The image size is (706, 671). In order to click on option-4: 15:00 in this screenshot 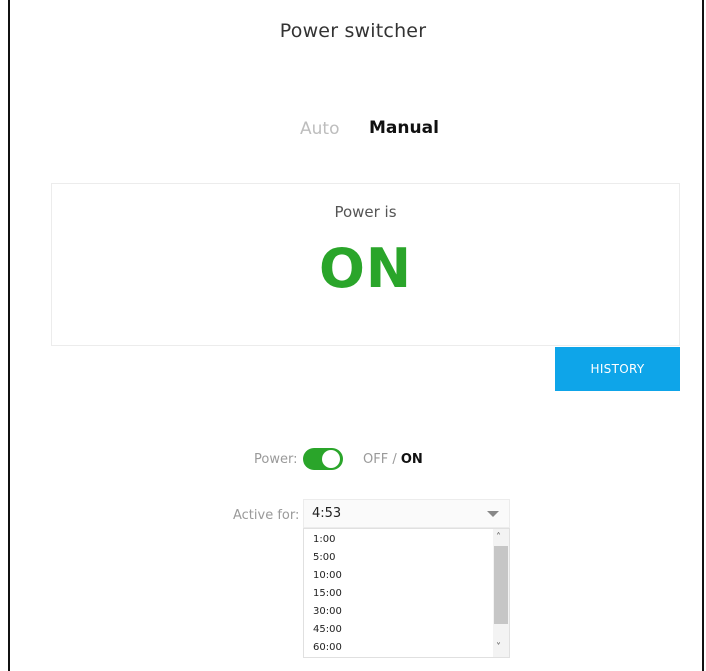, I will do `click(327, 593)`.